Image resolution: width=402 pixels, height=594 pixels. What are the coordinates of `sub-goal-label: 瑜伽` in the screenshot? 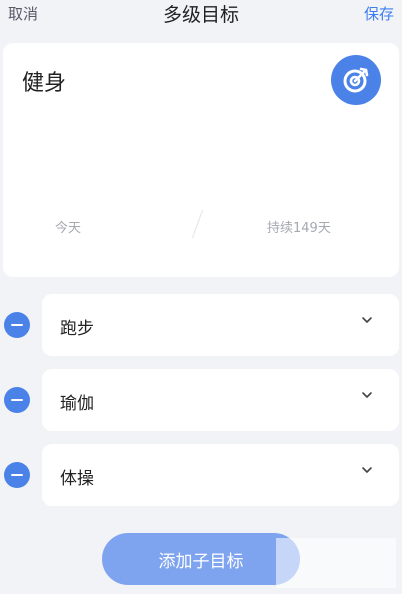 It's located at (77, 404).